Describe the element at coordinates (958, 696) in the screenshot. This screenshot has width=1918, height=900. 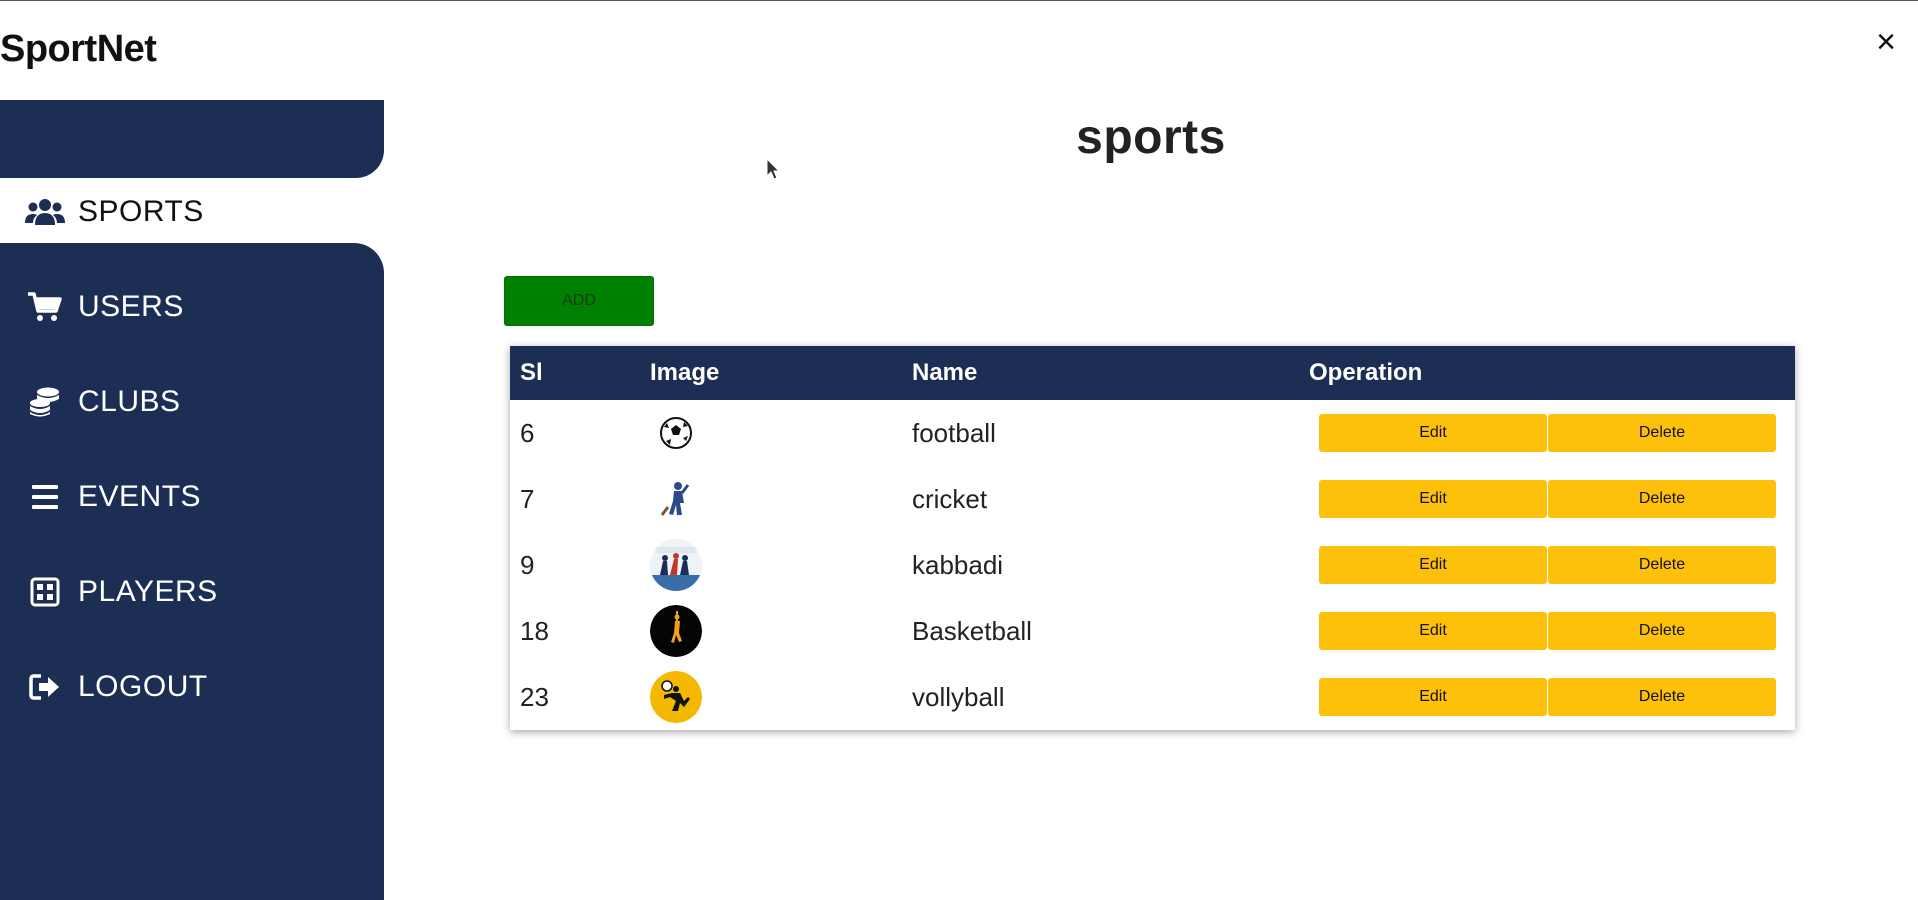
I see `name-cell: vollyball` at that location.